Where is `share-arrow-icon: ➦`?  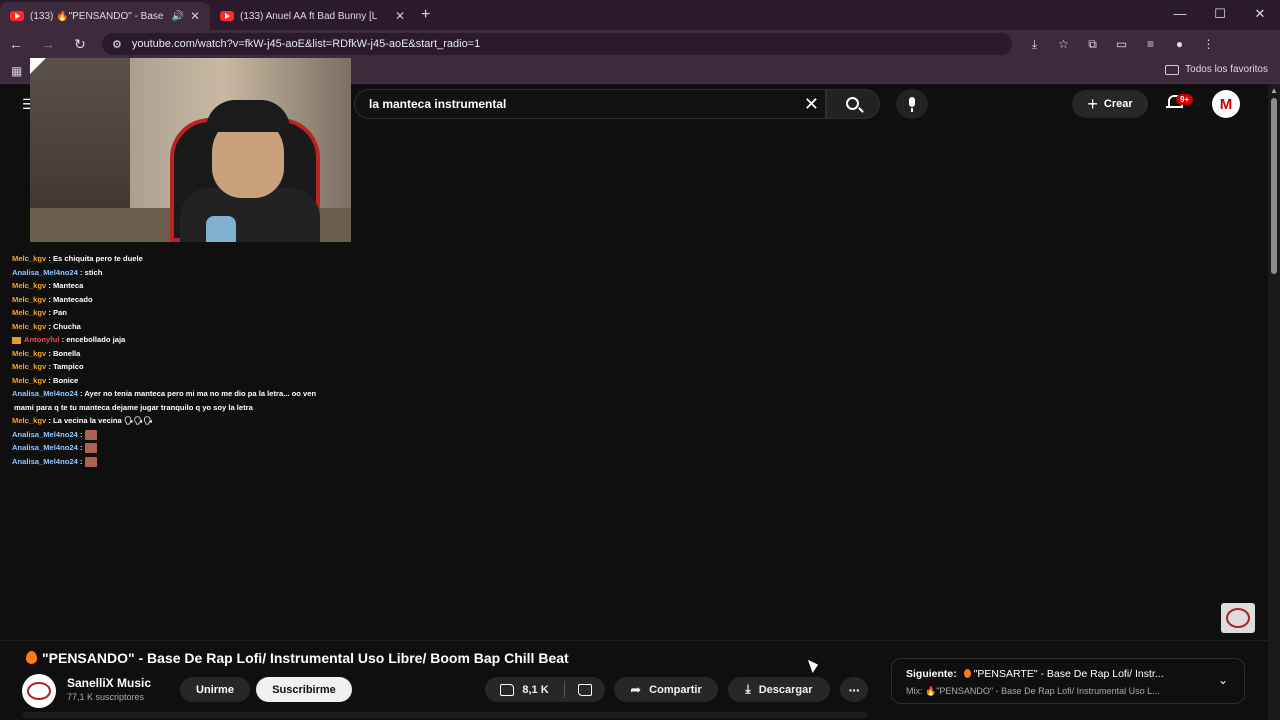
share-arrow-icon: ➦ is located at coordinates (636, 689).